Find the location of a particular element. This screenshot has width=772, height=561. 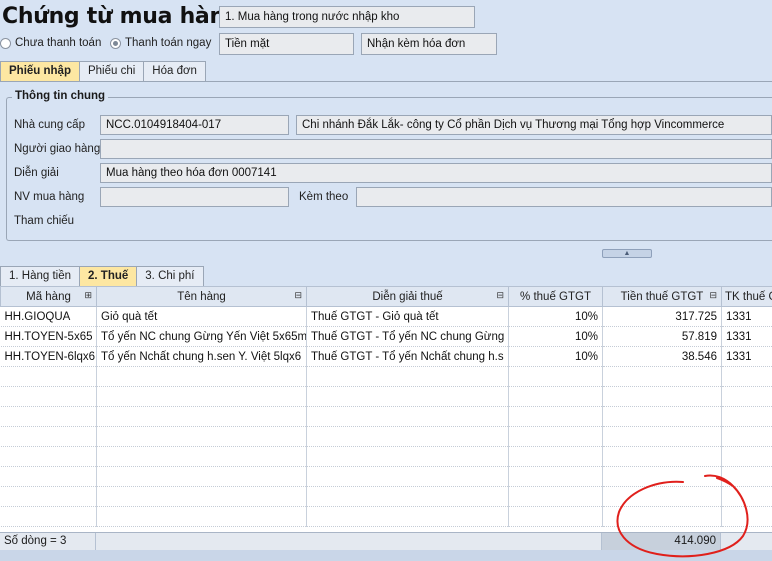

tab-invoice-label: Hóa đơn is located at coordinates (174, 71).